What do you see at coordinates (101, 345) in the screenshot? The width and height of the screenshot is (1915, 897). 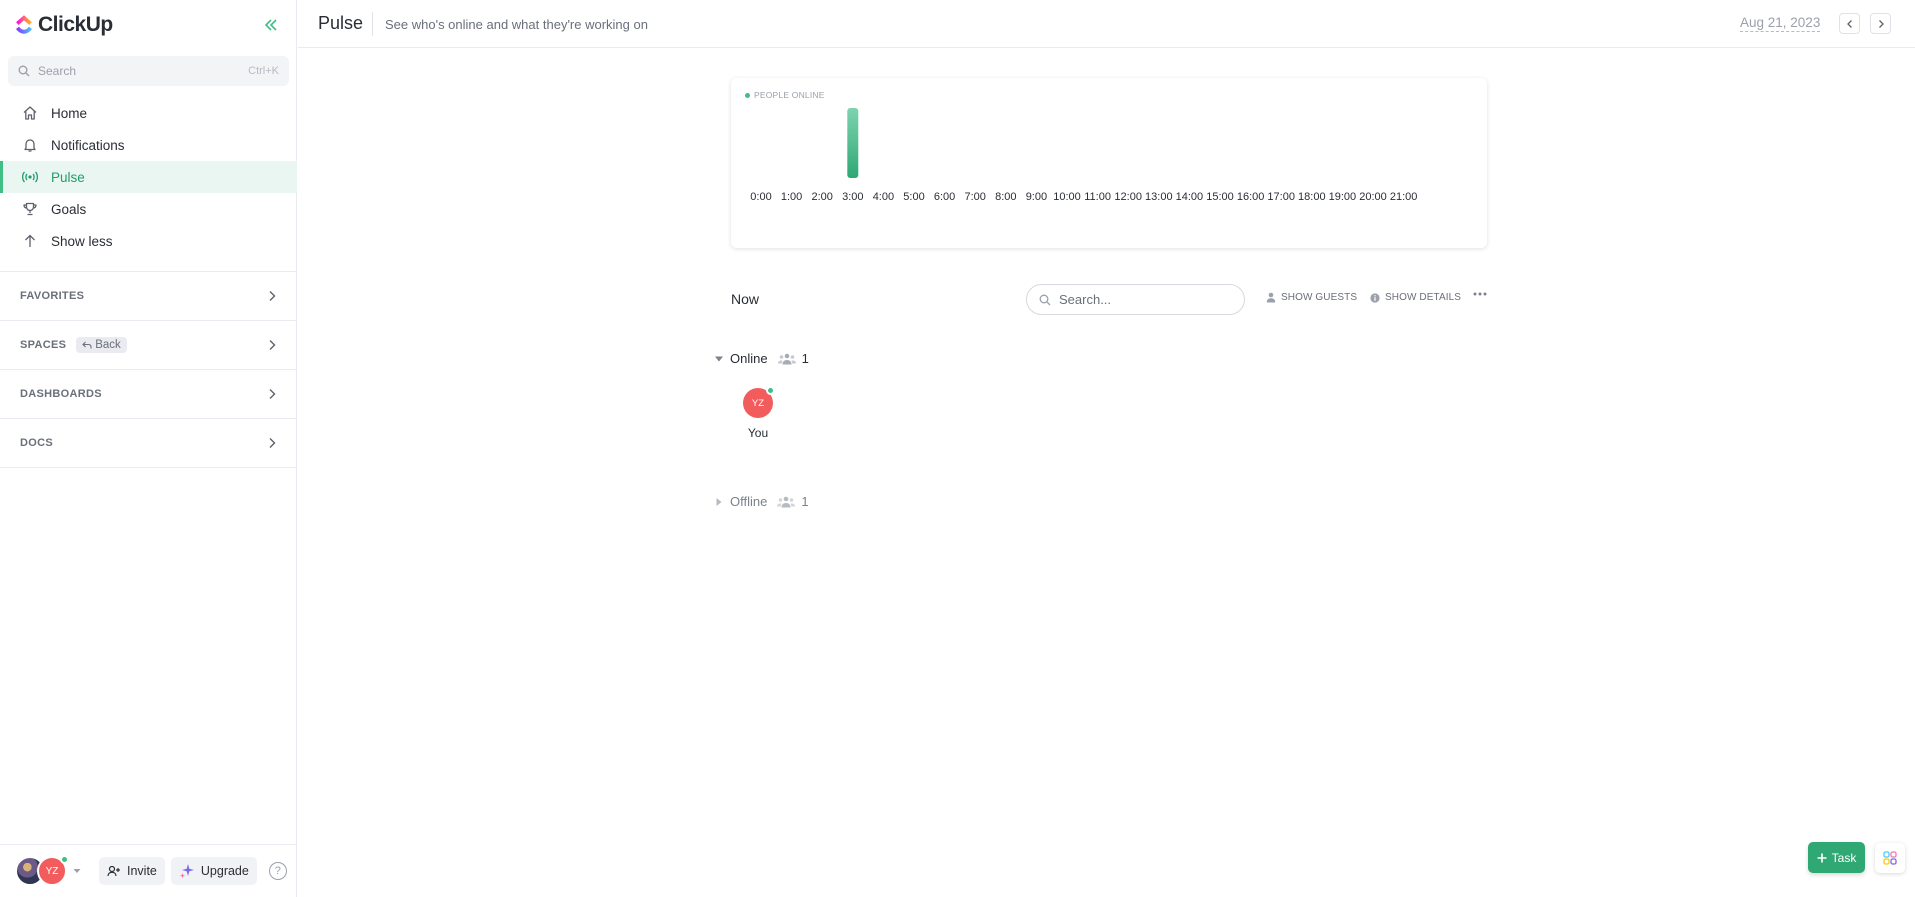 I see `back-button: Back` at bounding box center [101, 345].